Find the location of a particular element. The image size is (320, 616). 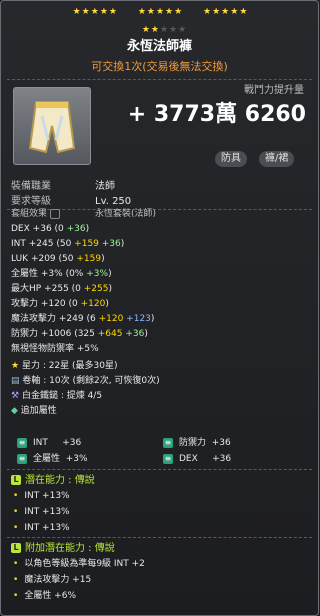

stat-bonus-2: +123 is located at coordinates (137, 319).